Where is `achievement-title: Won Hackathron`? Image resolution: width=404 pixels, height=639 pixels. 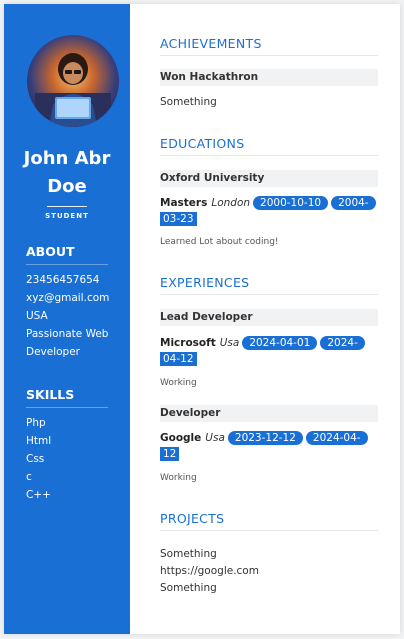 achievement-title: Won Hackathron is located at coordinates (269, 77).